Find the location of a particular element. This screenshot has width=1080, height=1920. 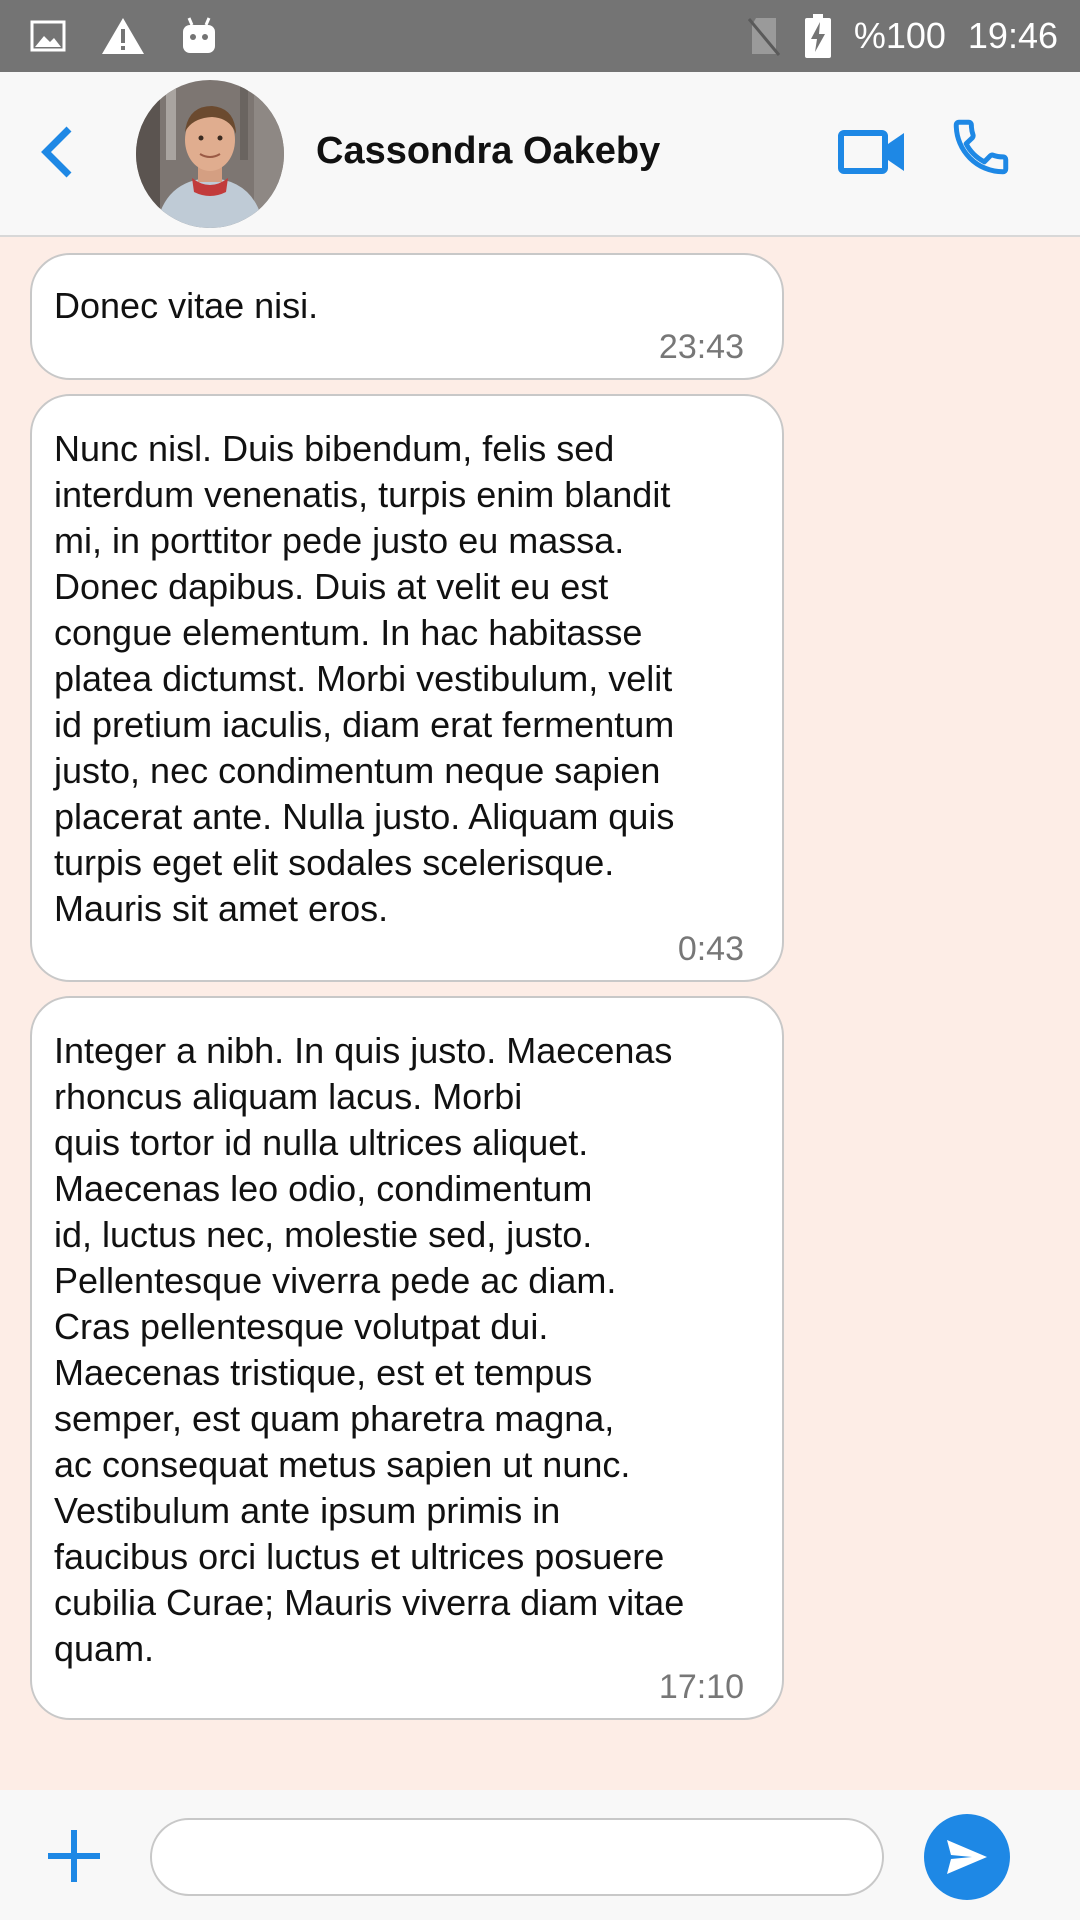

message-text: Donec vitae nisi. is located at coordinates (186, 305).